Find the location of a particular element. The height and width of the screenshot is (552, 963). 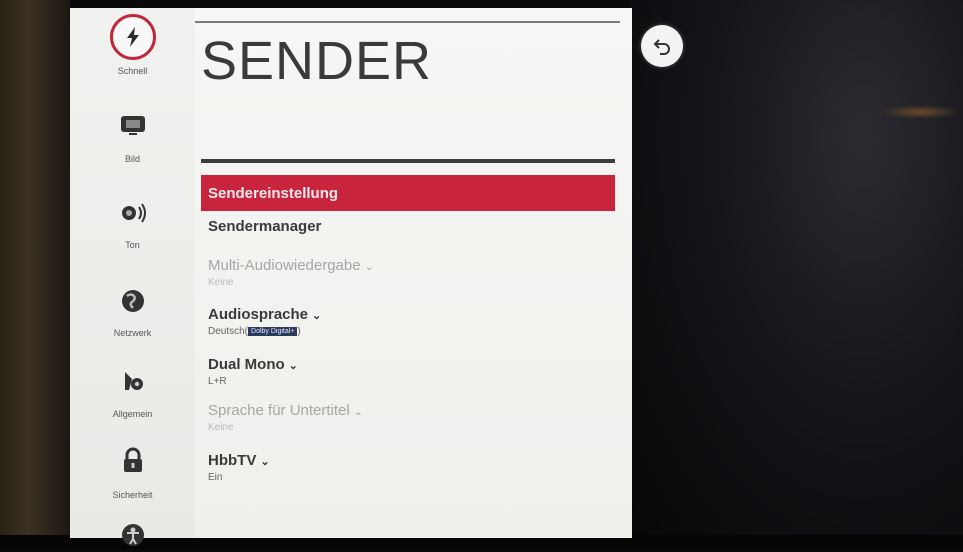

menu-item-sendereinstellung: Sendereinstellung is located at coordinates (408, 193).